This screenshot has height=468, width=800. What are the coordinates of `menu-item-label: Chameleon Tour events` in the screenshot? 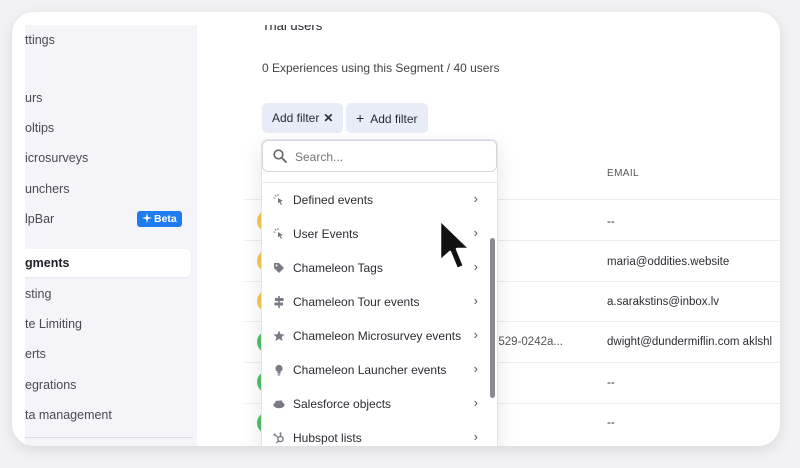 It's located at (356, 302).